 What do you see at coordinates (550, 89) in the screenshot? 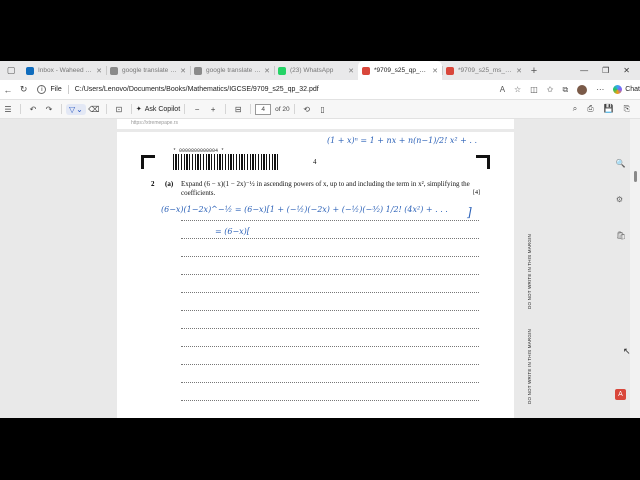
I see `favorites-icon: ✩` at bounding box center [550, 89].